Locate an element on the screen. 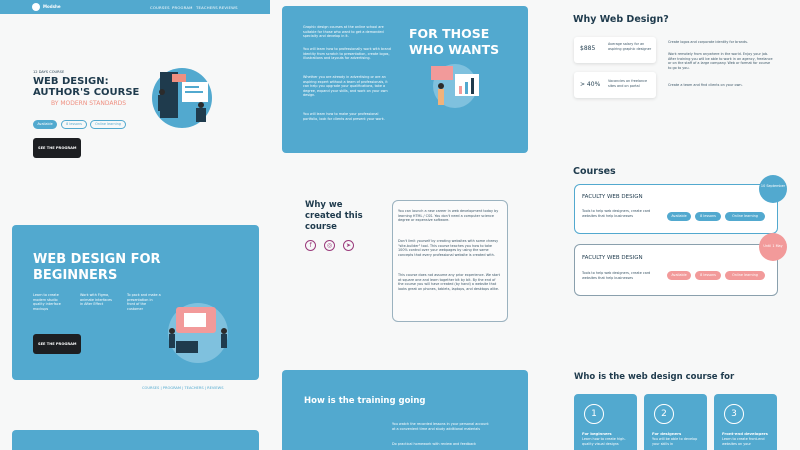 Image resolution: width=800 pixels, height=450 pixels. beginners-cta-button: SEE THE PROGRAM is located at coordinates (57, 344).